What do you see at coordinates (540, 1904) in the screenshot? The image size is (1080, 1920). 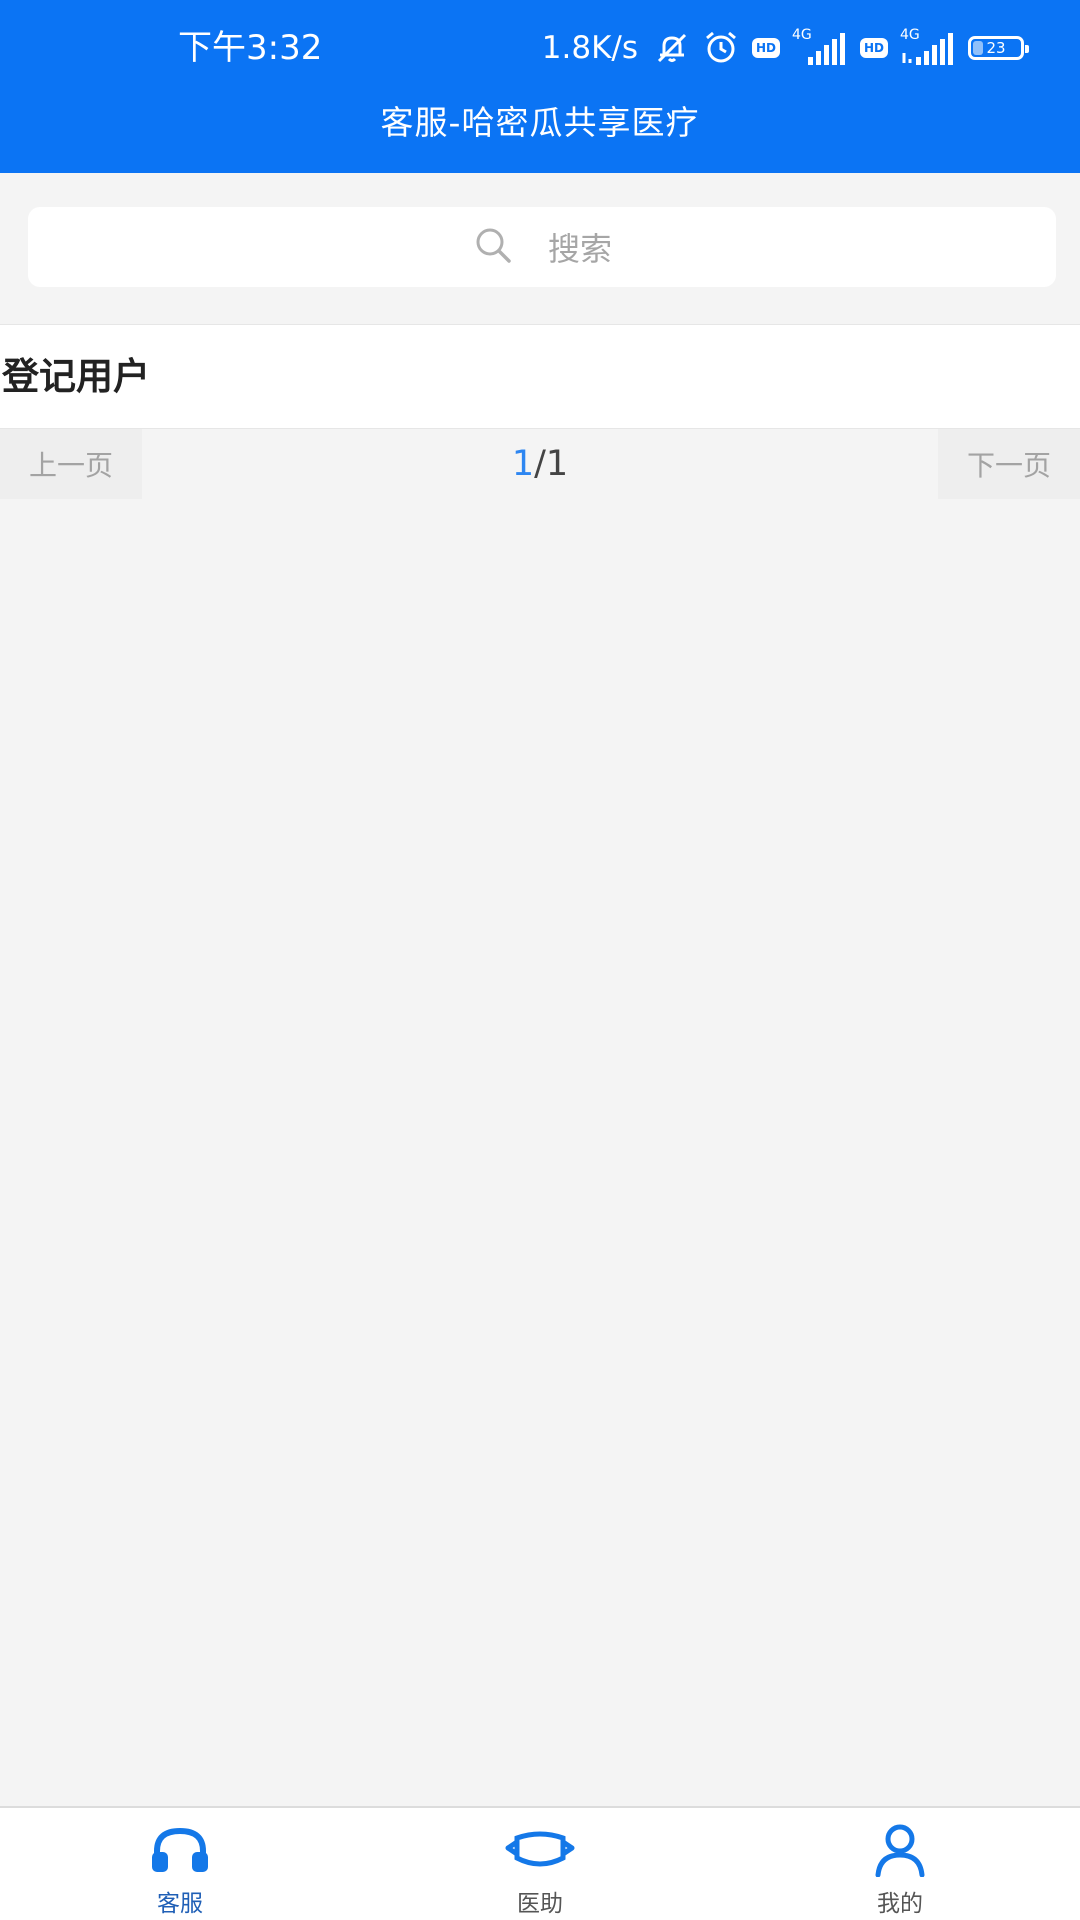 I see `tab-label: 医助` at bounding box center [540, 1904].